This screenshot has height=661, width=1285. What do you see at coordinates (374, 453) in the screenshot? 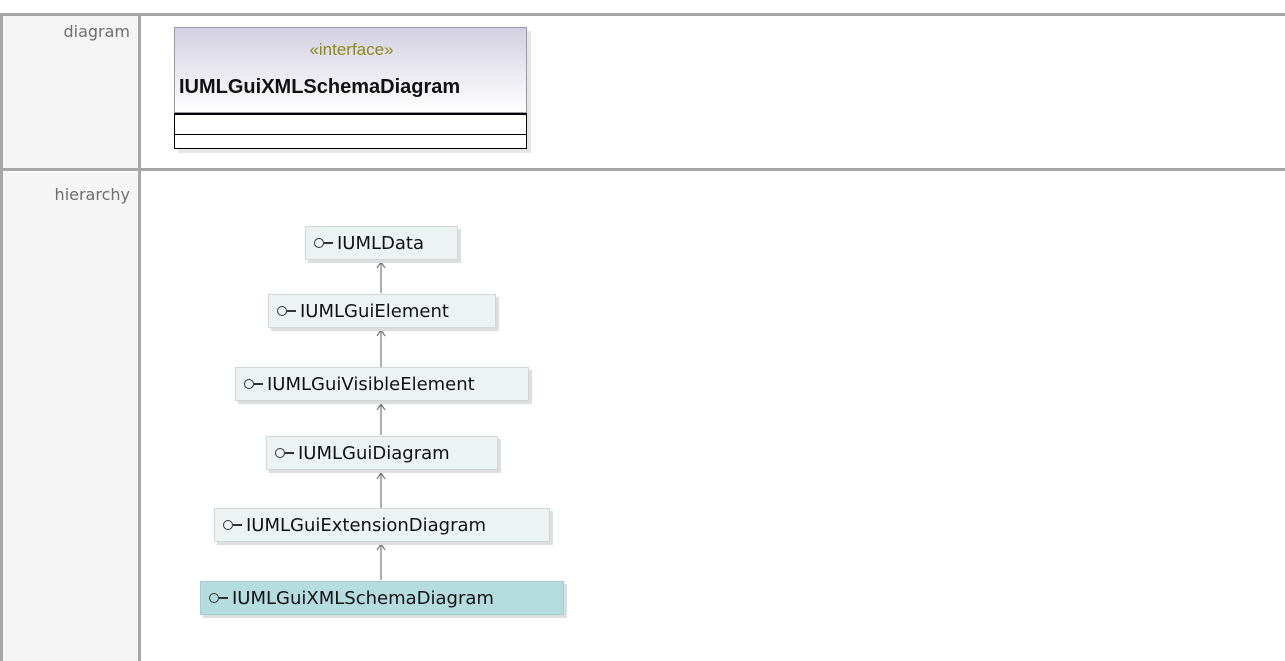
I see `hierarchy-node-label: IUMLGuiDiagram` at bounding box center [374, 453].